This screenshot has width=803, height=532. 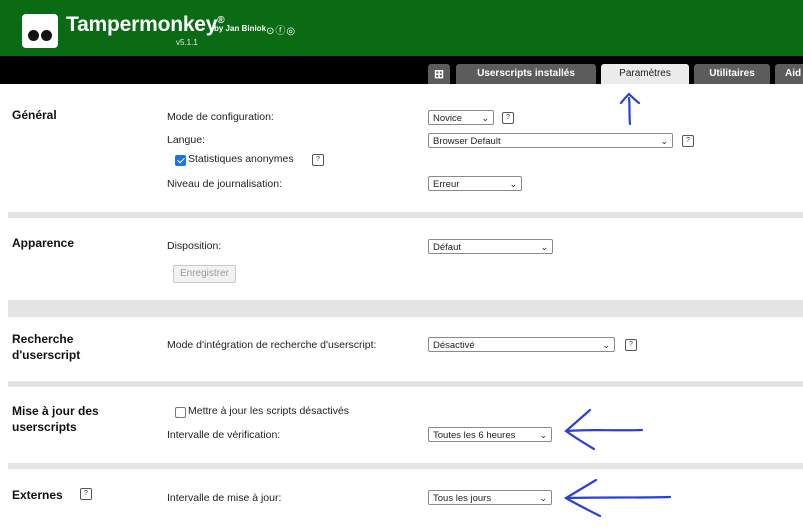 I want to click on log-level-select: Erreur ⌄, so click(x=475, y=183).